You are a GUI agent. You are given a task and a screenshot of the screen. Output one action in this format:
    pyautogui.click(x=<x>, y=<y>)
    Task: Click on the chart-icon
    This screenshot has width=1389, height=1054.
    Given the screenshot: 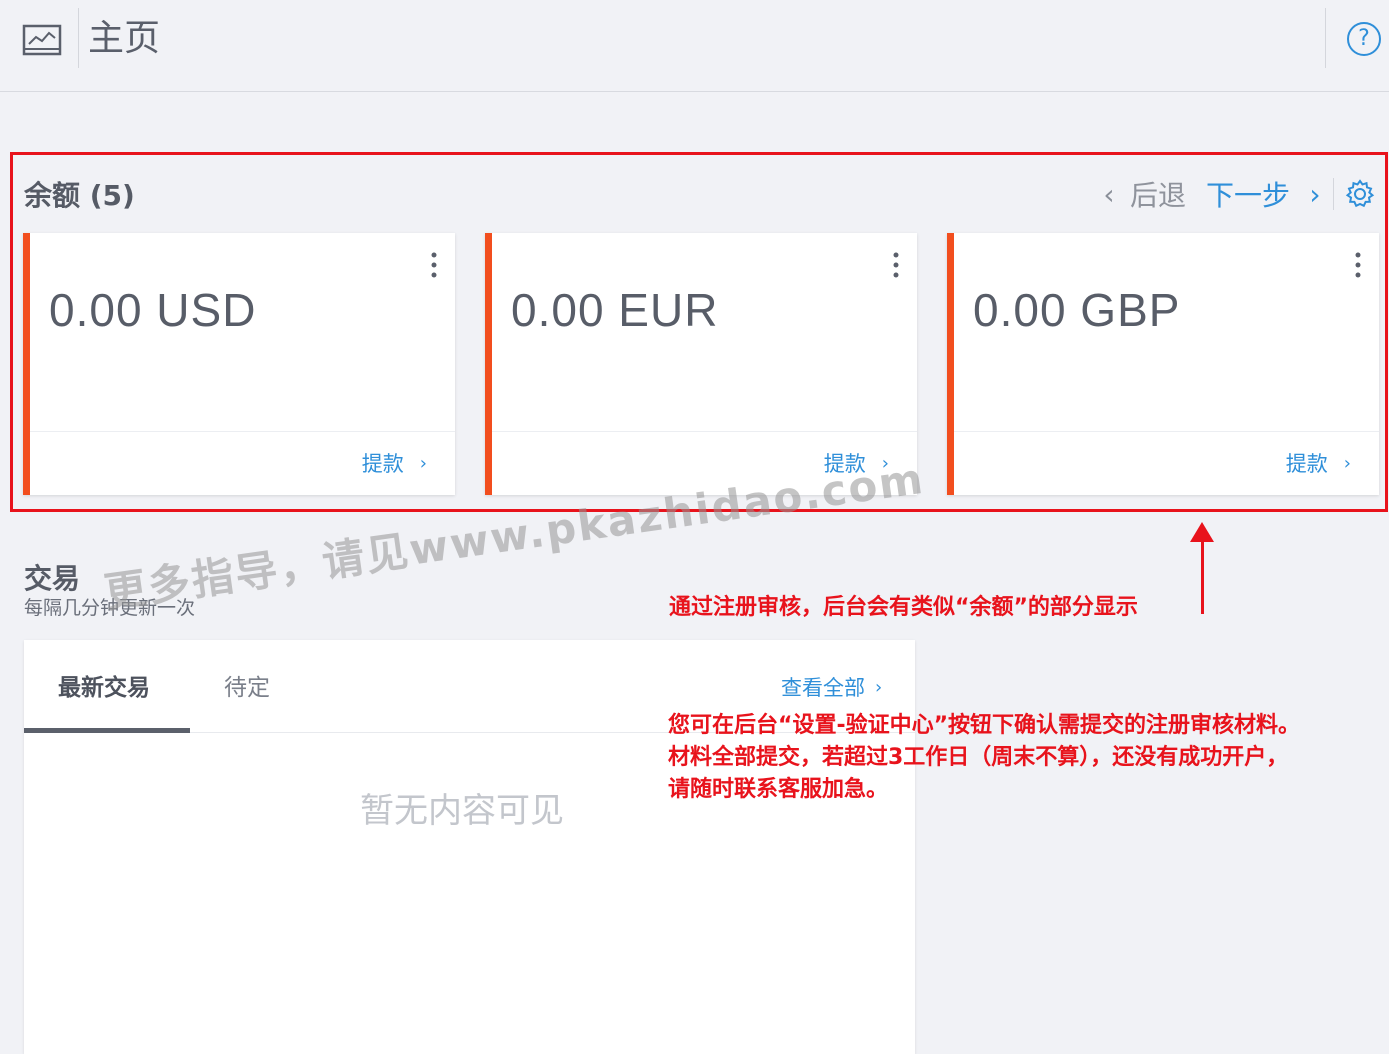 What is the action you would take?
    pyautogui.click(x=42, y=40)
    